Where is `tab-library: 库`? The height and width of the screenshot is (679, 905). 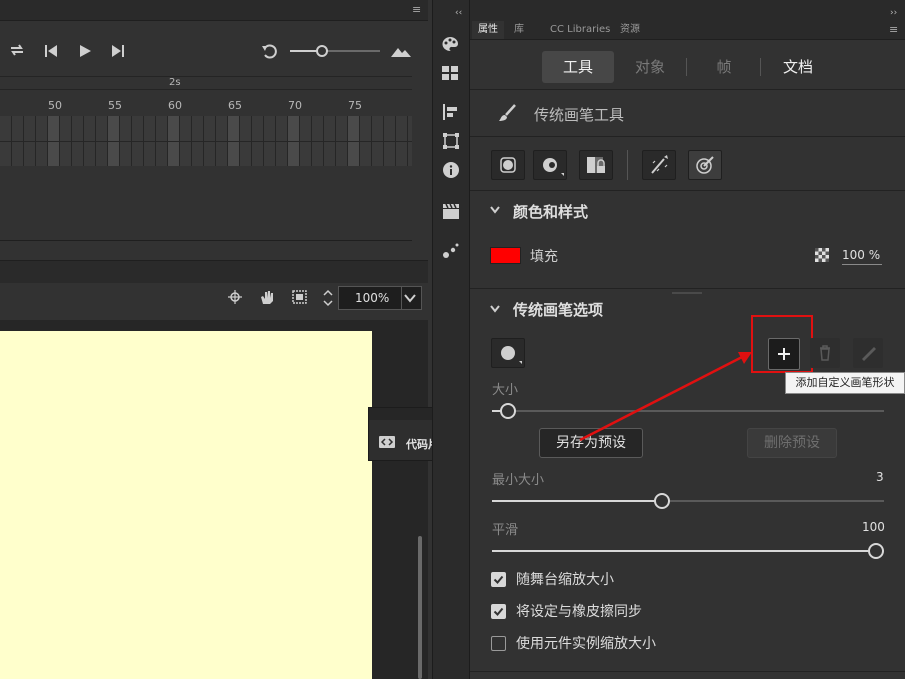 tab-library: 库 is located at coordinates (519, 30).